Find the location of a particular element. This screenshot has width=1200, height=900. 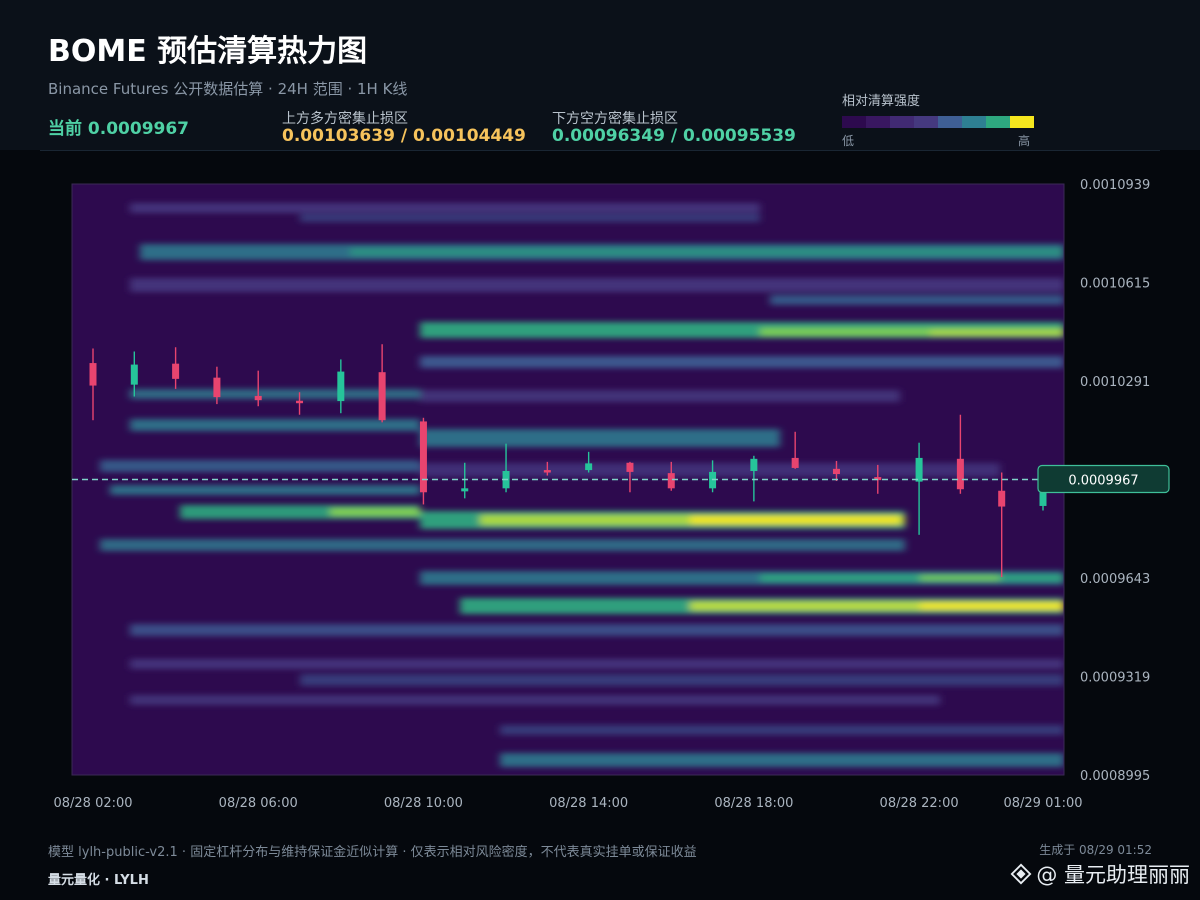

x-tick-label: 08/28 22:00 is located at coordinates (919, 803).